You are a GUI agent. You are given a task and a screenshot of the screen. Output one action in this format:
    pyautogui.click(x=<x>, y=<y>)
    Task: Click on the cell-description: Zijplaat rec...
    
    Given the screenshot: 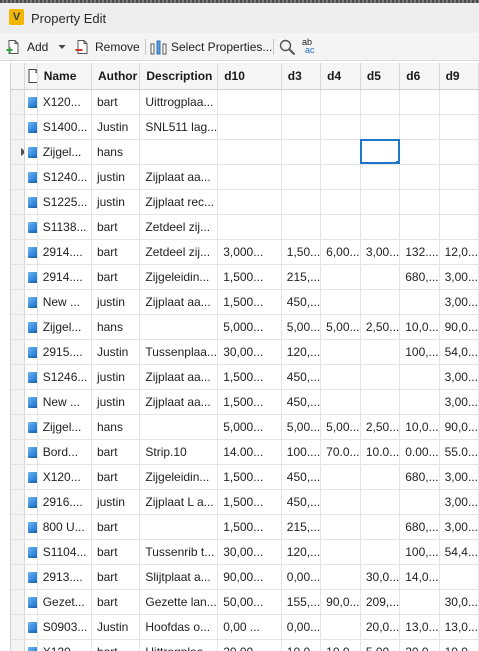 What is the action you would take?
    pyautogui.click(x=179, y=202)
    